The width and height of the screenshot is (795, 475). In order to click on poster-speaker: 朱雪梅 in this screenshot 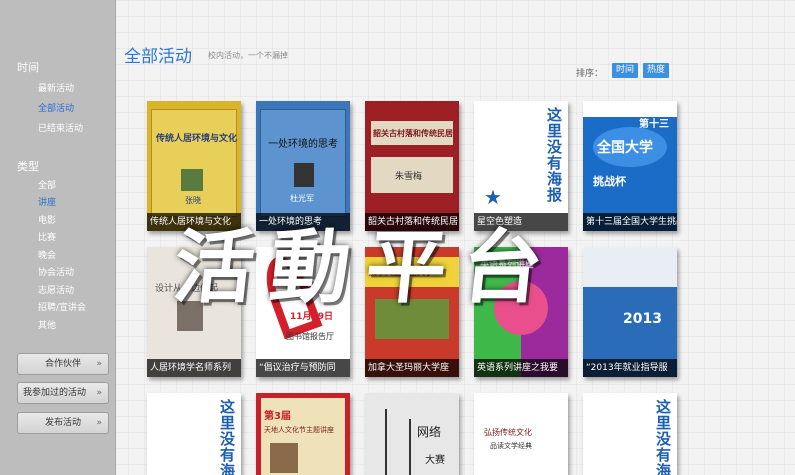, I will do `click(409, 177)`.